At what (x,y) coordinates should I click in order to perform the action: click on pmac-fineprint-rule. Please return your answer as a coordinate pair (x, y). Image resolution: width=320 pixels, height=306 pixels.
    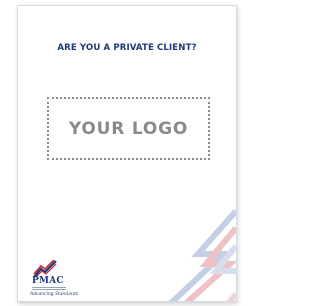
    Looking at the image, I should click on (49, 288).